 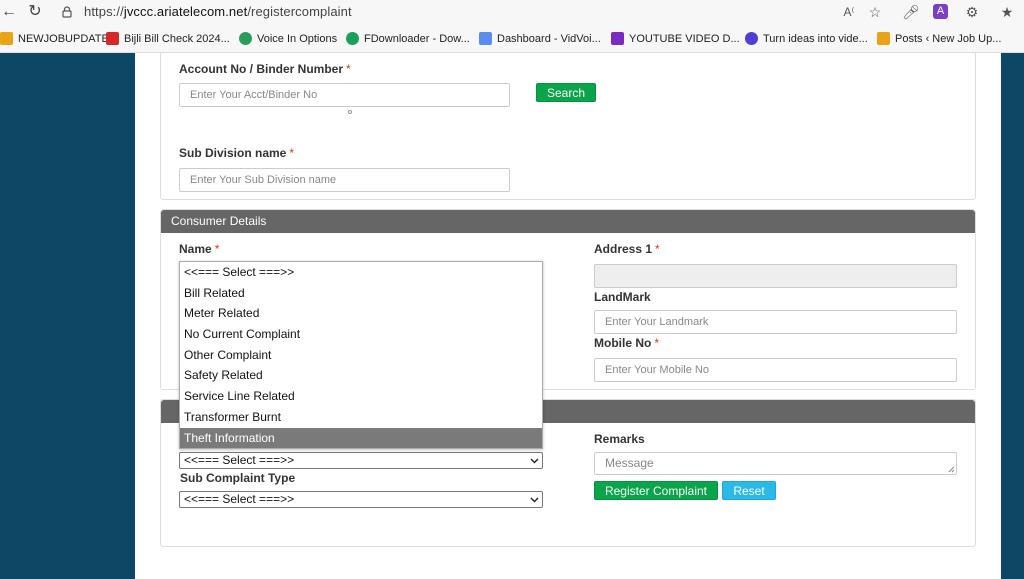 What do you see at coordinates (875, 12) in the screenshot?
I see `favorite-star-icon: ☆` at bounding box center [875, 12].